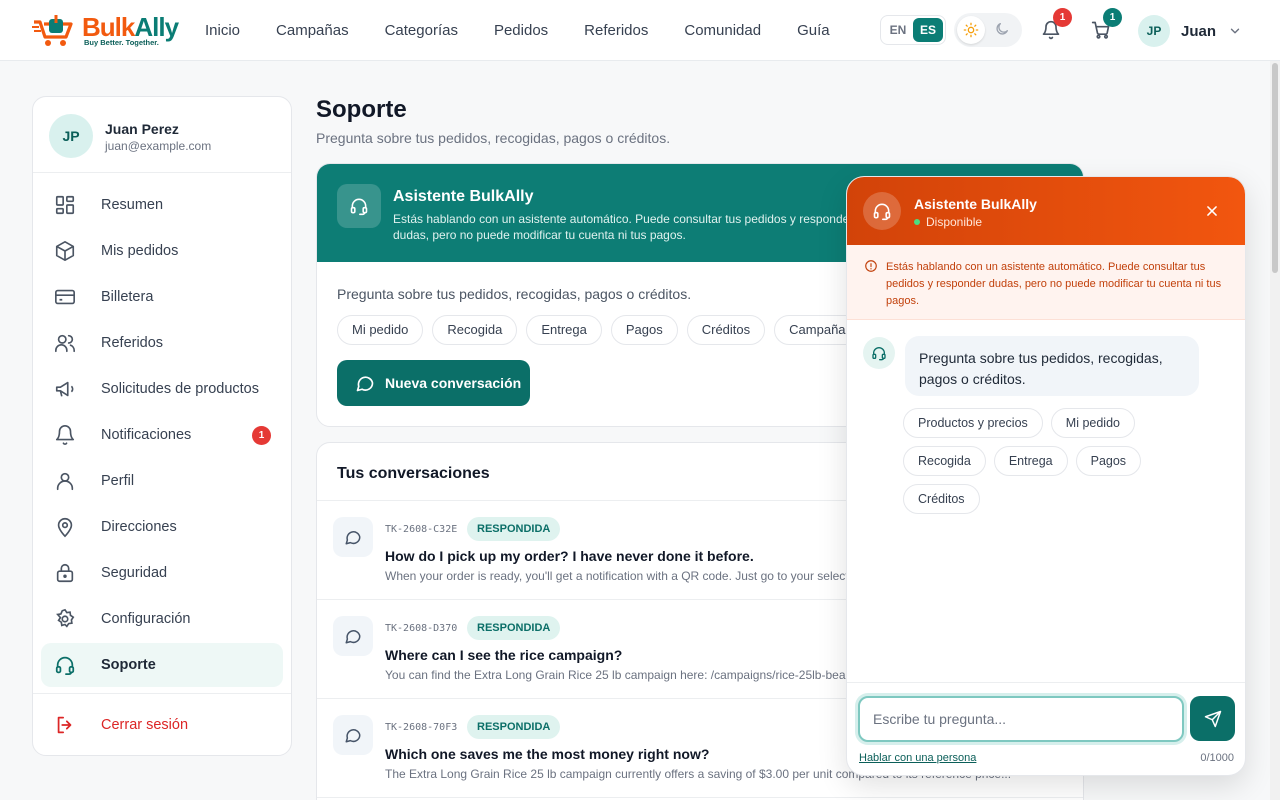  Describe the element at coordinates (162, 725) in the screenshot. I see `logout-button: Cerrar sesión` at that location.